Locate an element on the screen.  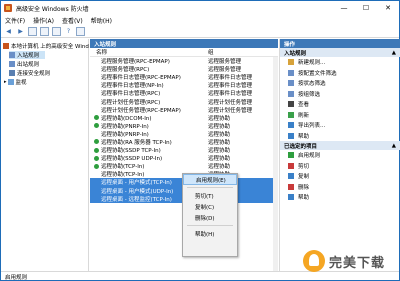
nav-root-label: 本地计算机 上的高级安全 Wind is located at coordinates (50, 47).